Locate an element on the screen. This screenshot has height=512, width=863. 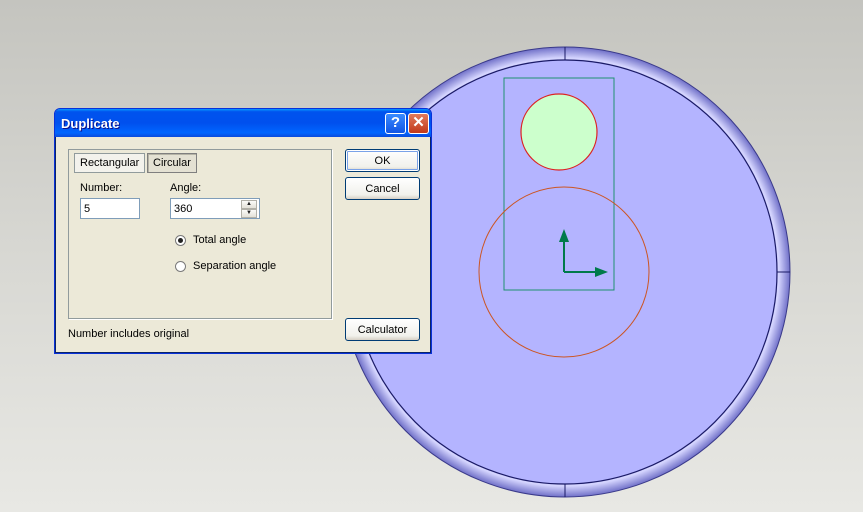
spin-down-button: ▼ is located at coordinates (249, 213).